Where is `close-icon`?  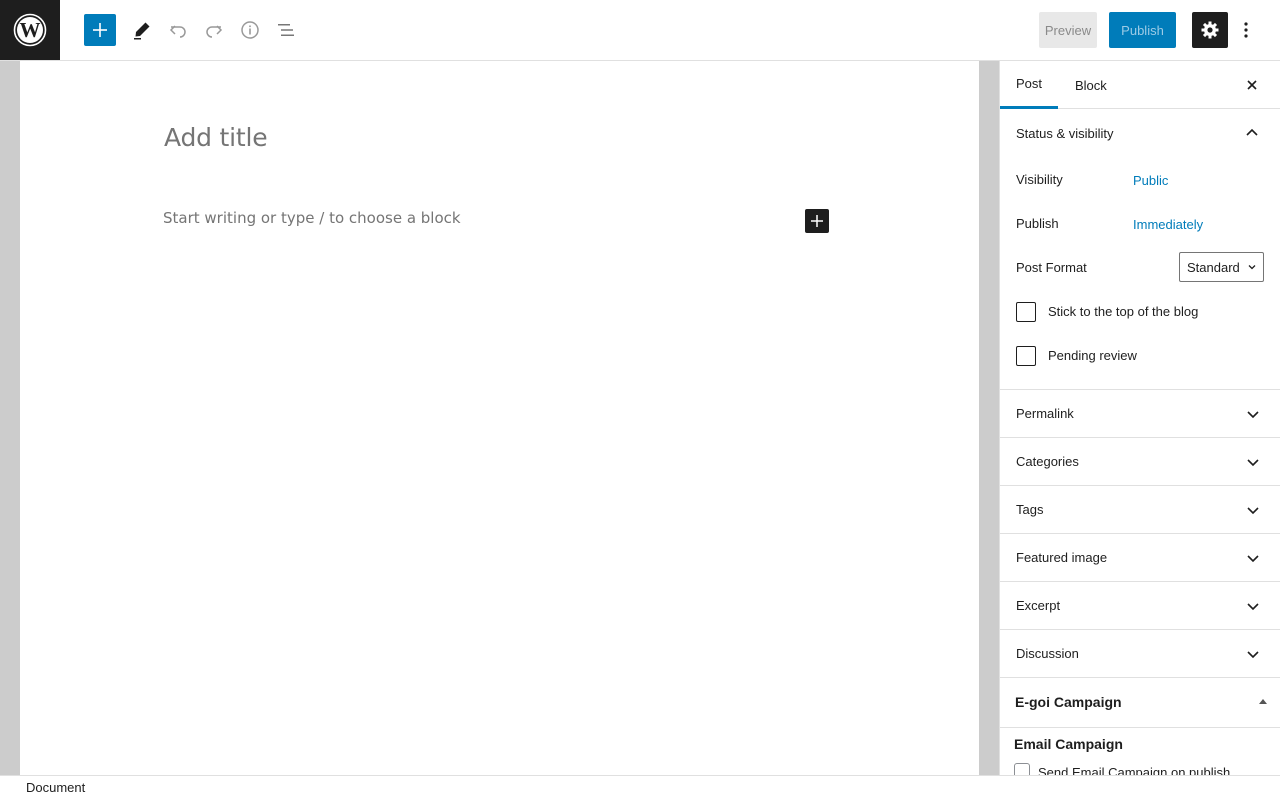
close-icon is located at coordinates (1252, 85).